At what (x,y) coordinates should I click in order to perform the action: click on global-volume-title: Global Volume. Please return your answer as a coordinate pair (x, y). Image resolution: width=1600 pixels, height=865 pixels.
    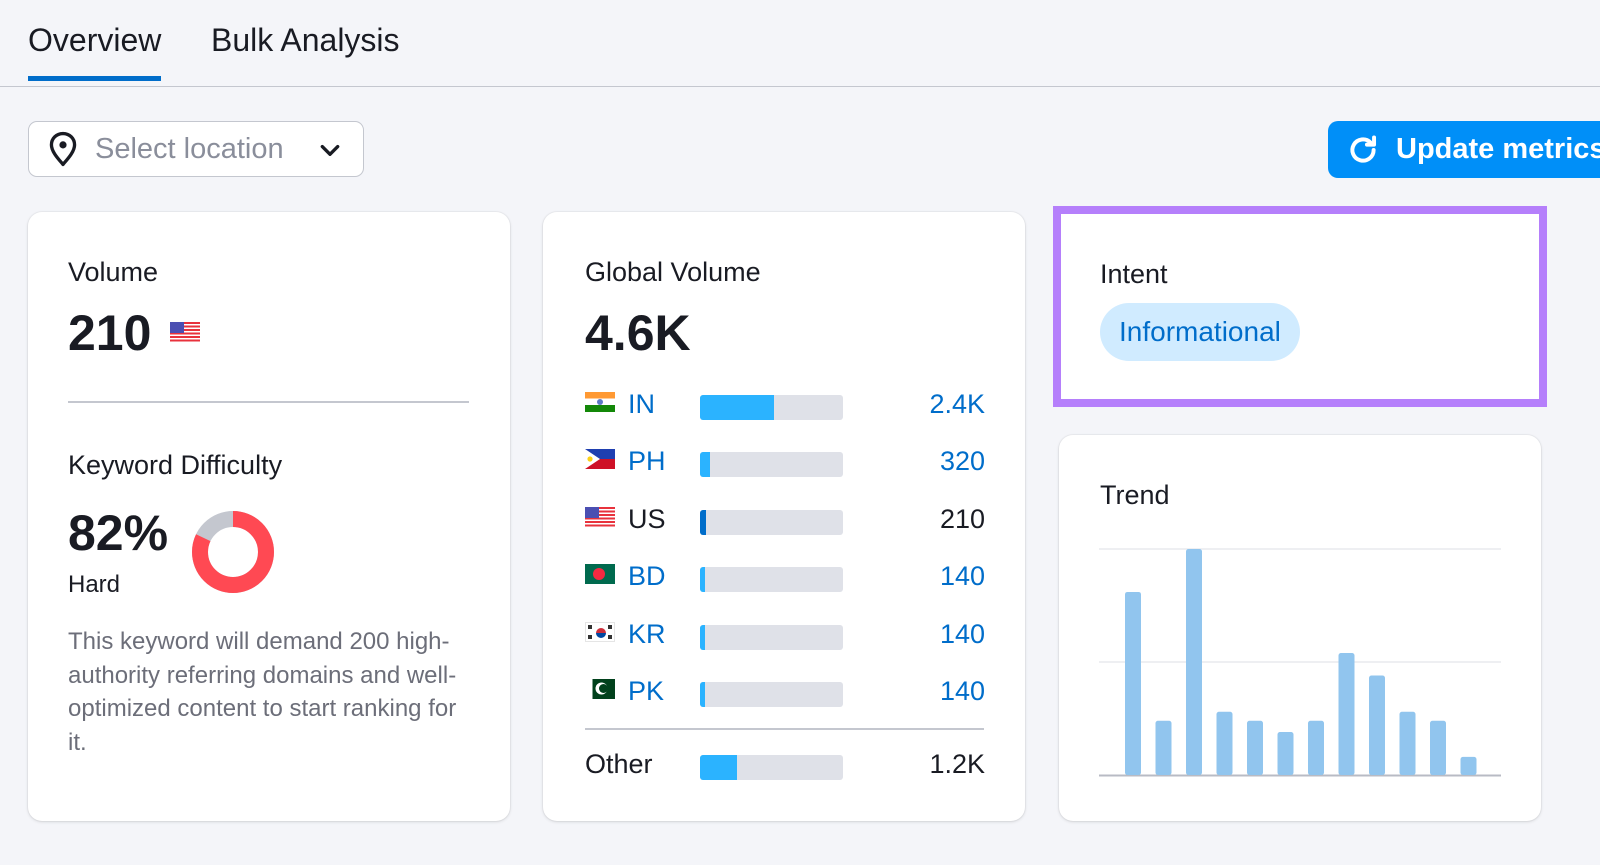
    Looking at the image, I should click on (673, 272).